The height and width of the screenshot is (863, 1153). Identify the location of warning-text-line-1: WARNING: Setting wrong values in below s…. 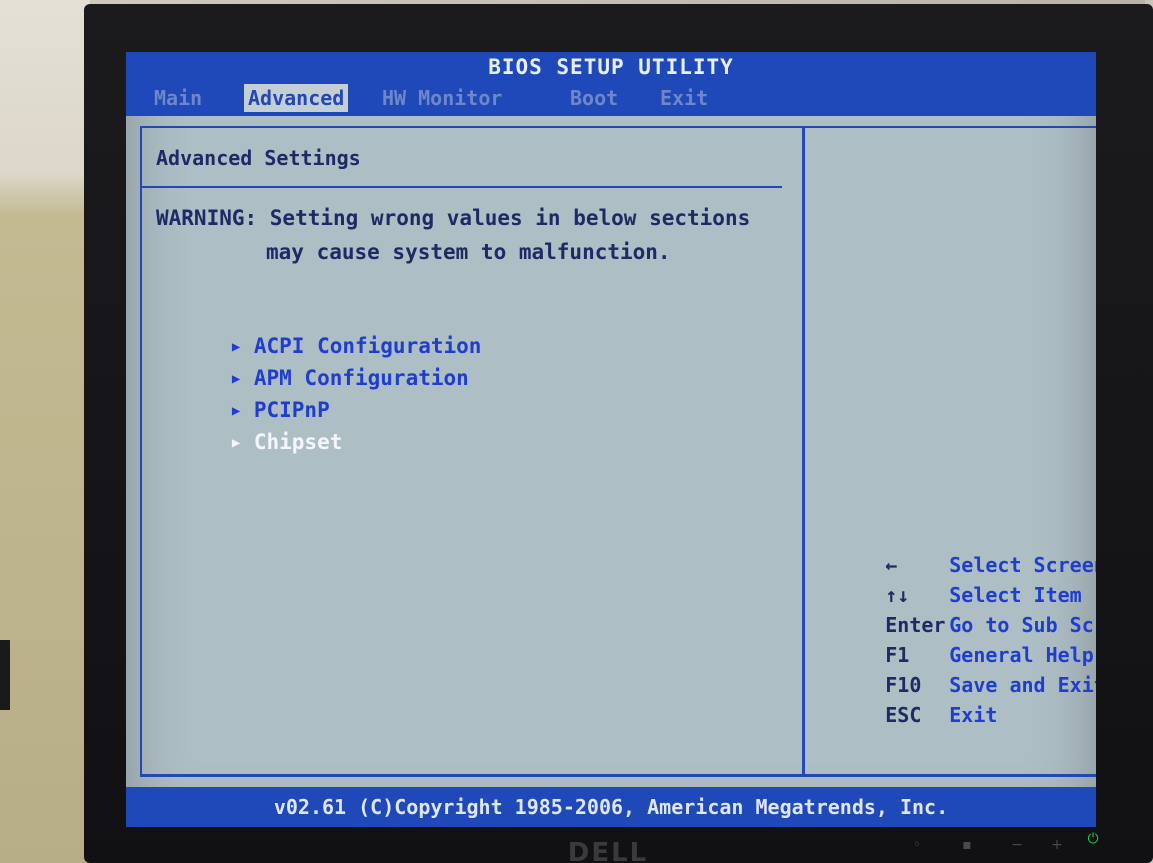
(453, 218).